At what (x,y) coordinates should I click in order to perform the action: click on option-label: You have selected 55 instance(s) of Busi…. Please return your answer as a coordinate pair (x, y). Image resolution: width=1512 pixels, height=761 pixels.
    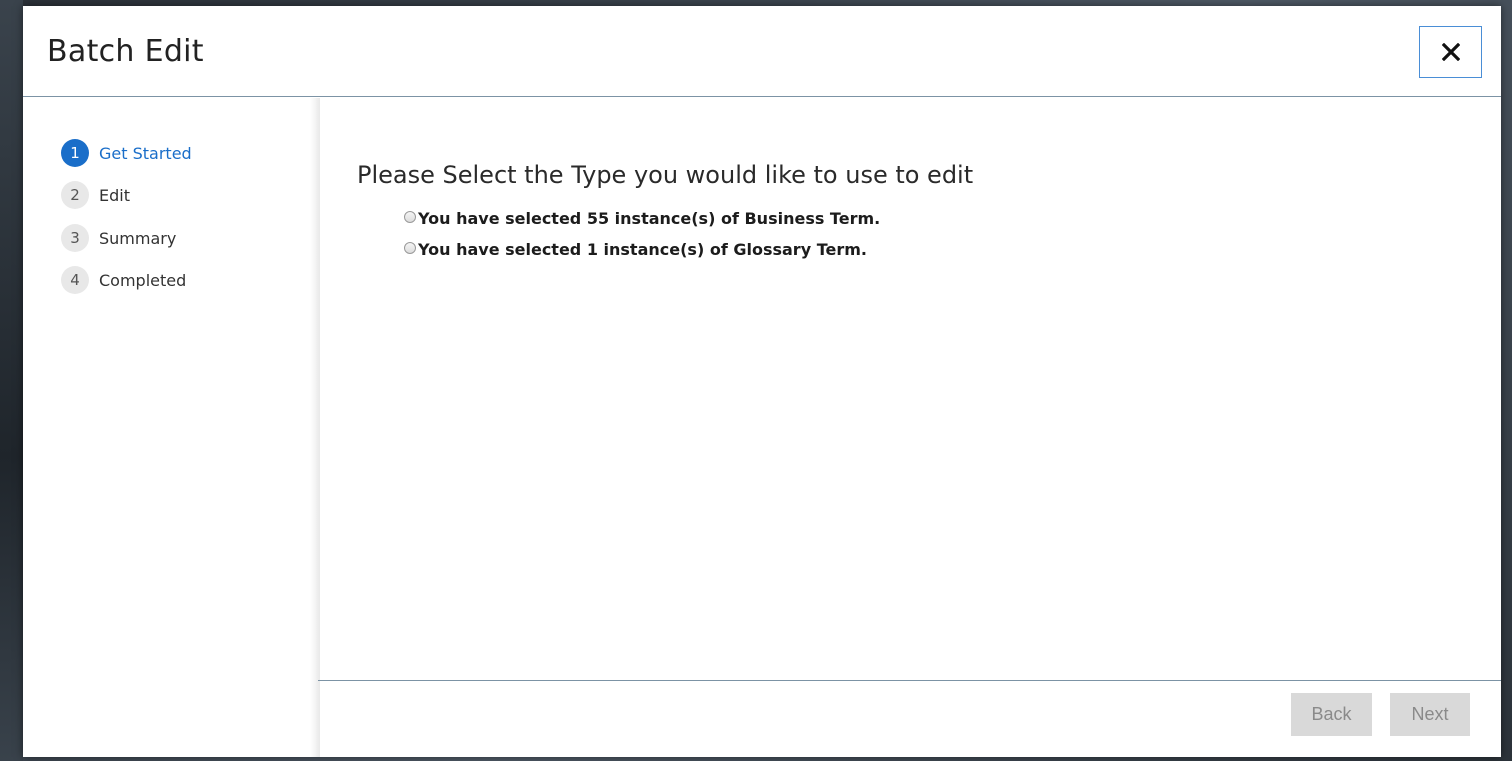
    Looking at the image, I should click on (649, 218).